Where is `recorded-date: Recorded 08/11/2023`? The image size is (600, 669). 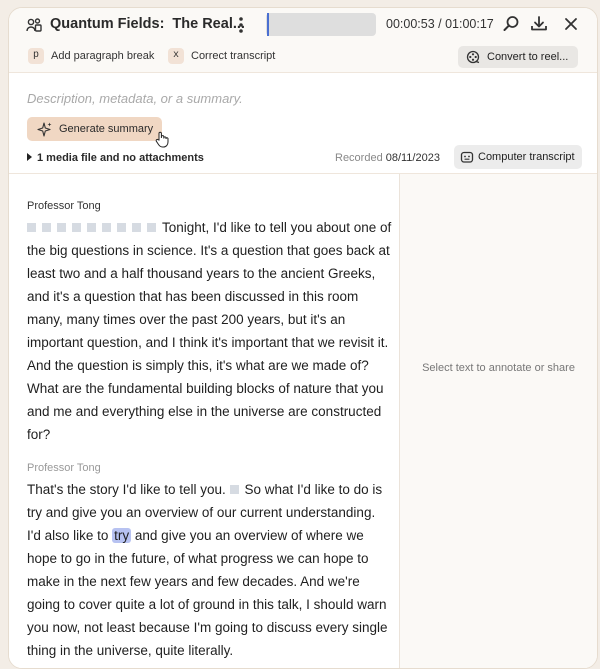
recorded-date: Recorded 08/11/2023 is located at coordinates (387, 158).